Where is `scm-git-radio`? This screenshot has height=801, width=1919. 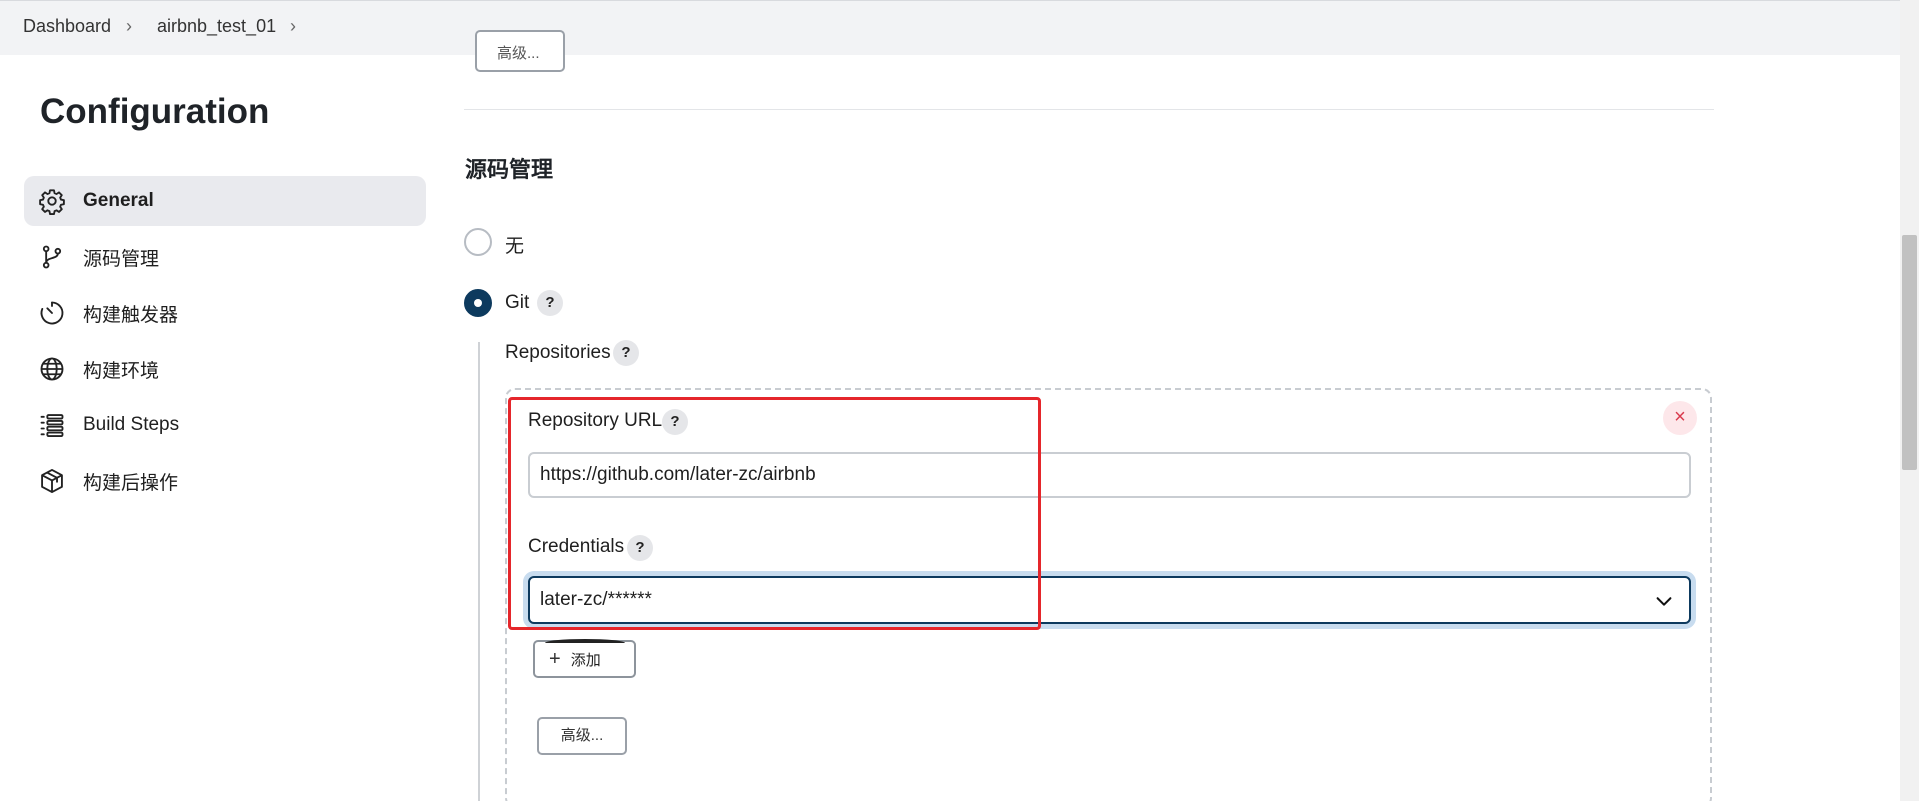 scm-git-radio is located at coordinates (478, 303).